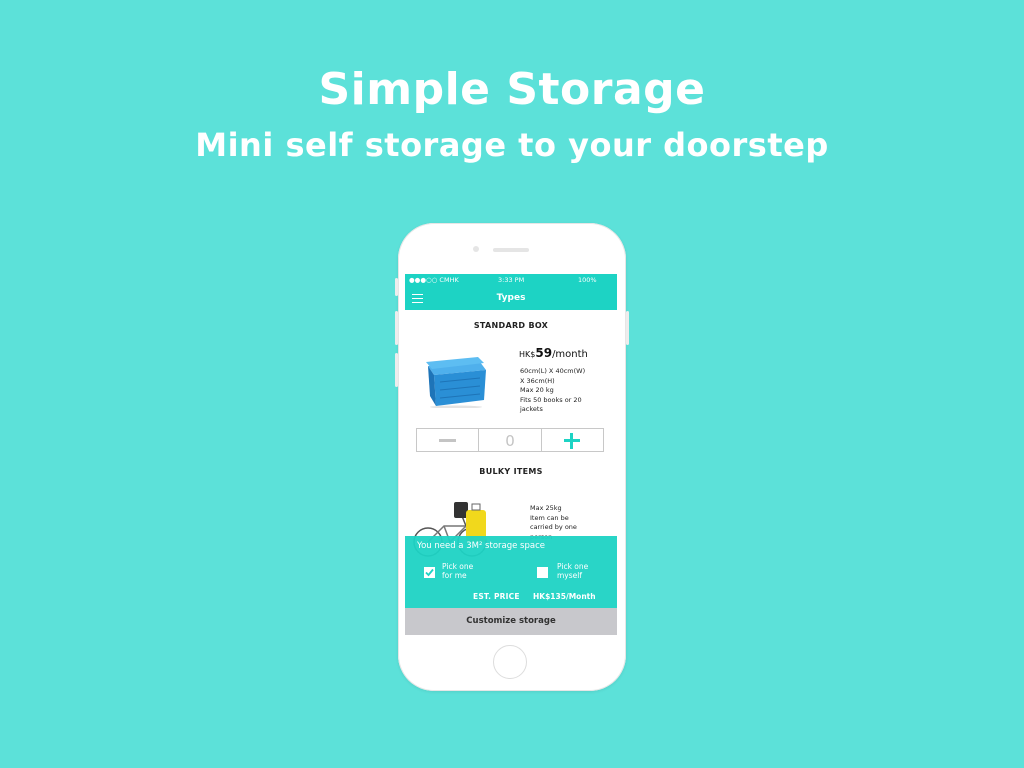 The image size is (1024, 768). I want to click on pick-for-me-label: Pick one for me, so click(457, 571).